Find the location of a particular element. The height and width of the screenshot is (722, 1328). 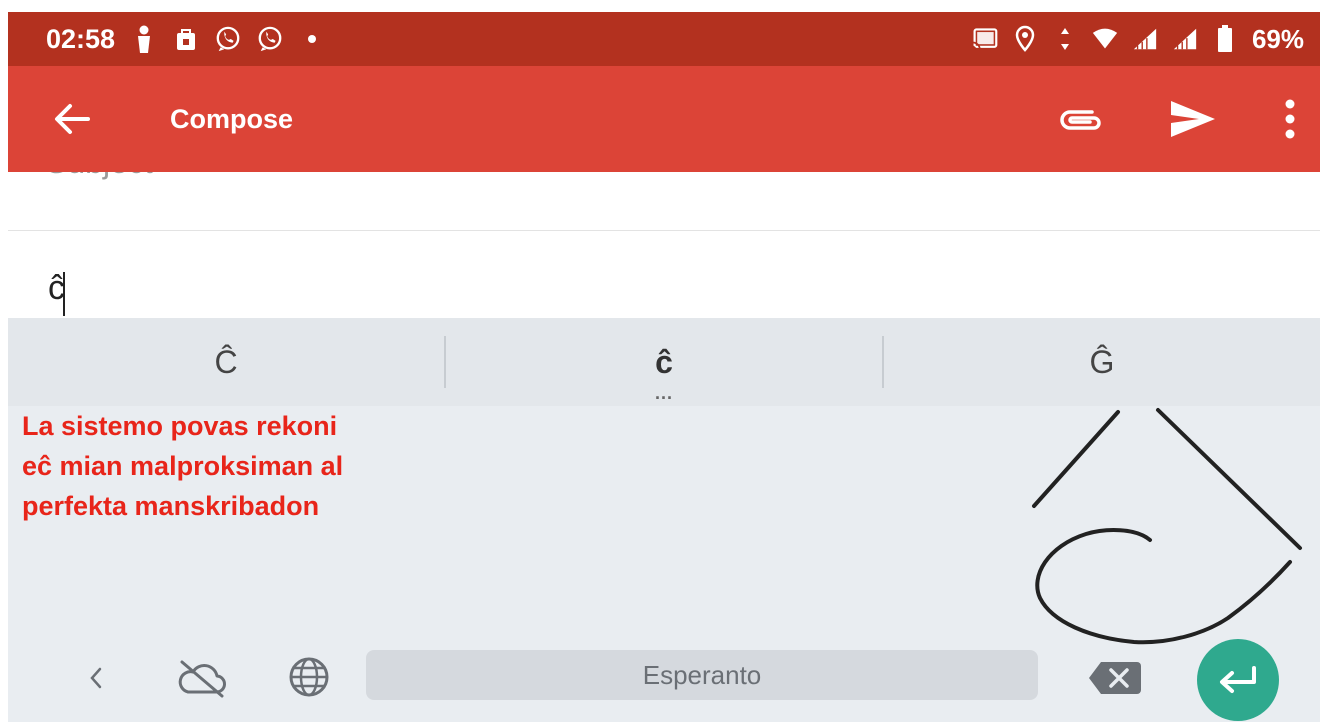

more-vert-icon is located at coordinates (1290, 119).